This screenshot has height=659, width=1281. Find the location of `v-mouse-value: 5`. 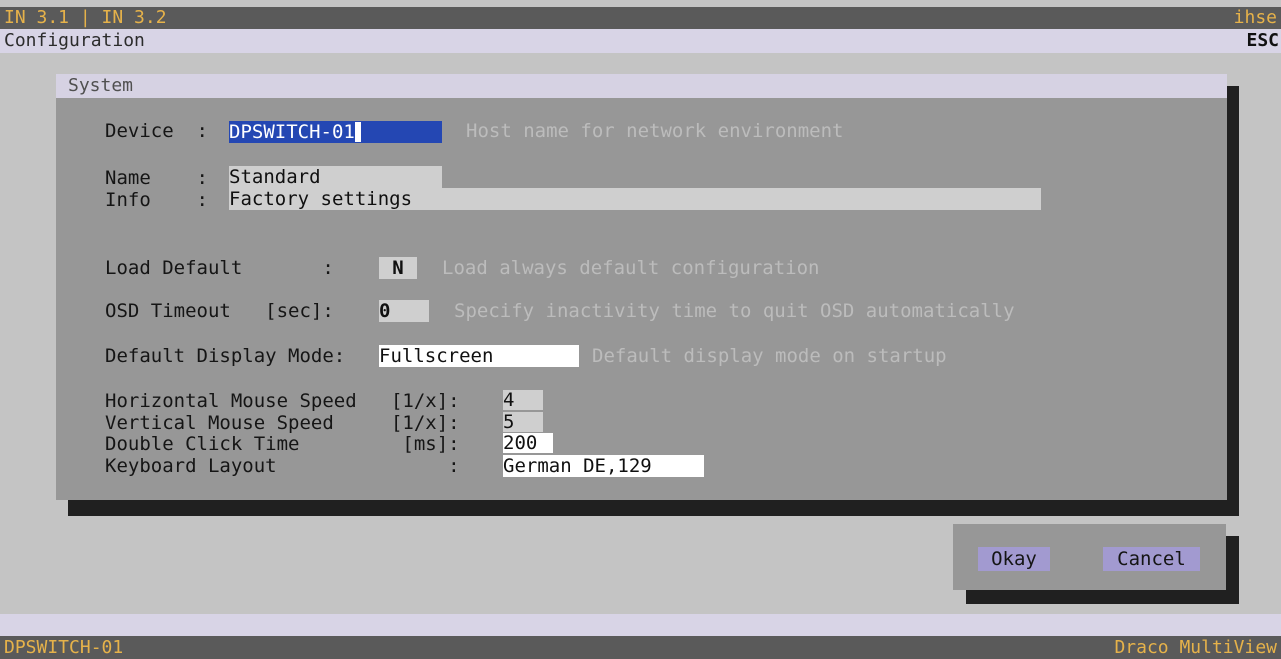

v-mouse-value: 5 is located at coordinates (509, 422).